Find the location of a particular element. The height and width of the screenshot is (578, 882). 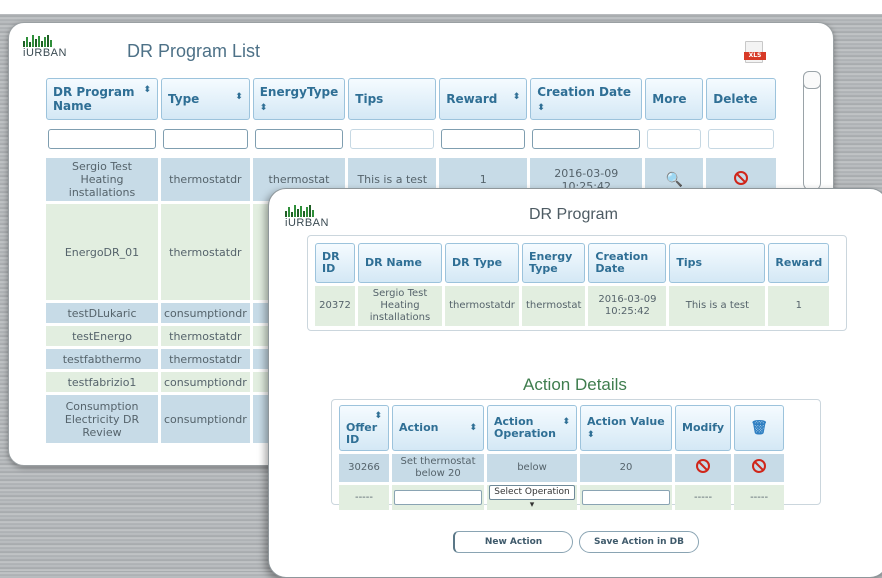

save-action-button: Save Action in DB is located at coordinates (639, 542).